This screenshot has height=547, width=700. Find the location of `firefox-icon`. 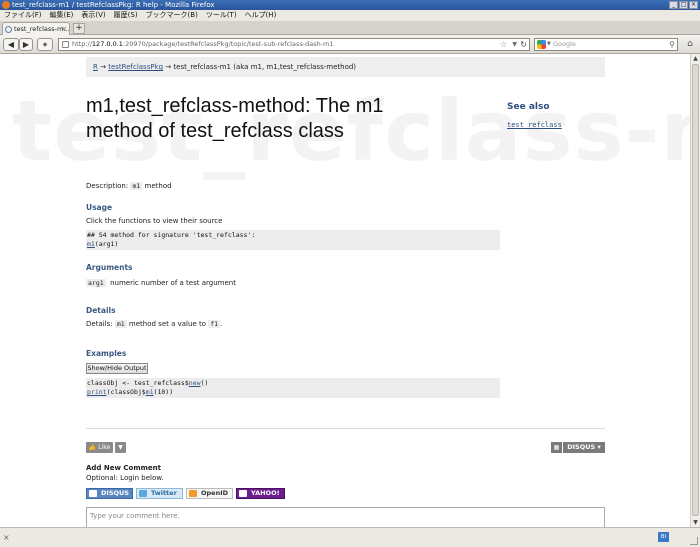

firefox-icon is located at coordinates (6, 5).